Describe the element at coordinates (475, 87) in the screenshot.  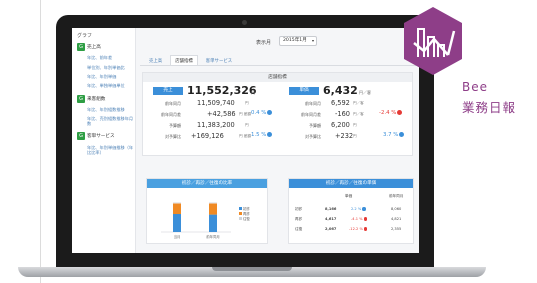
I see `brand-name: Bee` at that location.